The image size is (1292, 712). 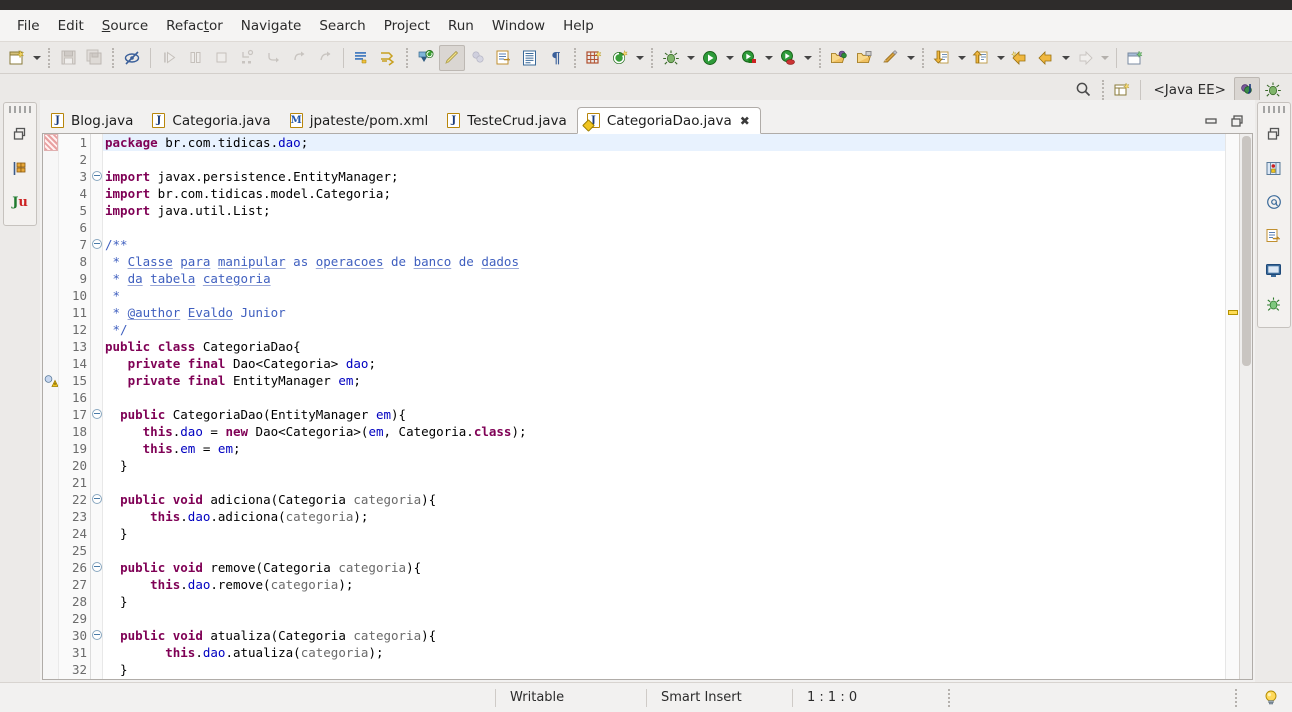 What do you see at coordinates (51, 381) in the screenshot?
I see `warning-marker-icon` at bounding box center [51, 381].